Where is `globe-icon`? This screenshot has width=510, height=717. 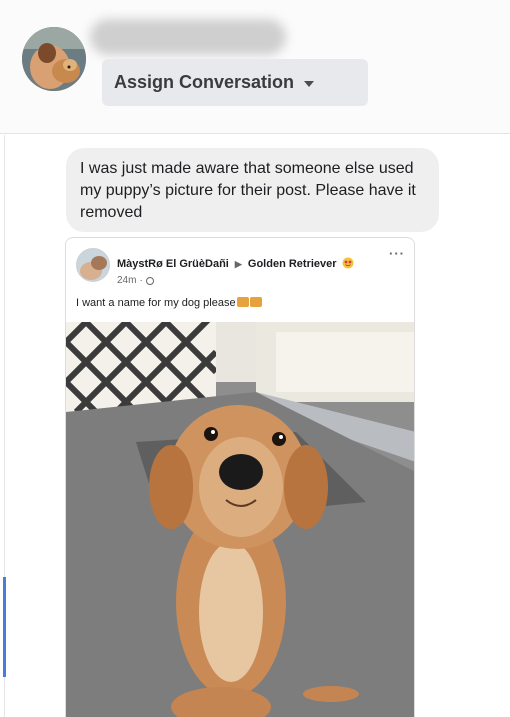 globe-icon is located at coordinates (149, 280).